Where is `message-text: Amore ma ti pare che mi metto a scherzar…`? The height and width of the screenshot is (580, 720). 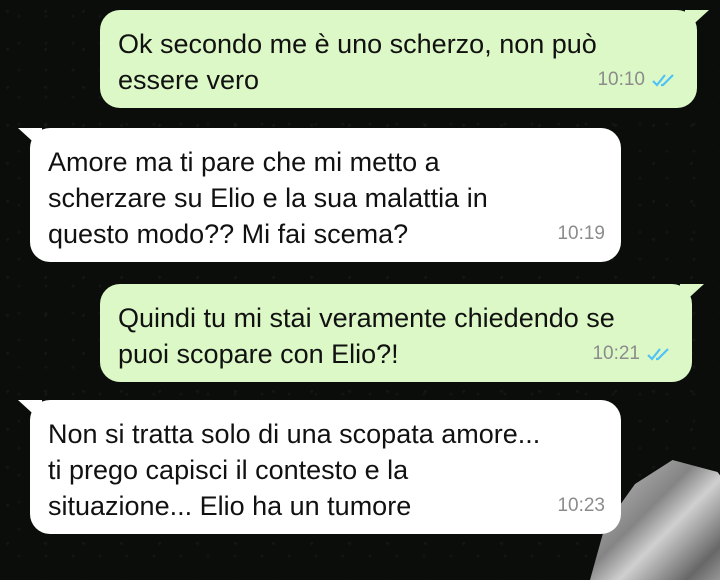 message-text: Amore ma ti pare che mi metto a scherzar… is located at coordinates (268, 198).